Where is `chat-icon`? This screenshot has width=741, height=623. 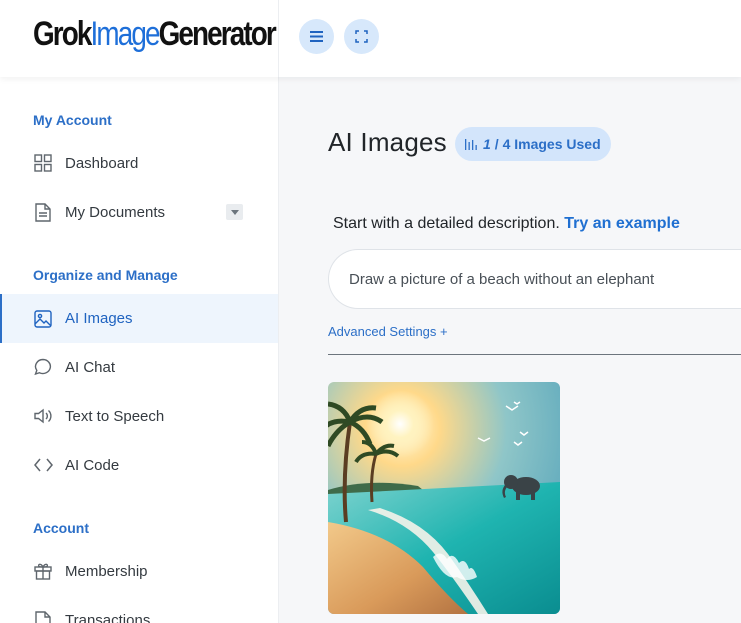
chat-icon is located at coordinates (43, 367).